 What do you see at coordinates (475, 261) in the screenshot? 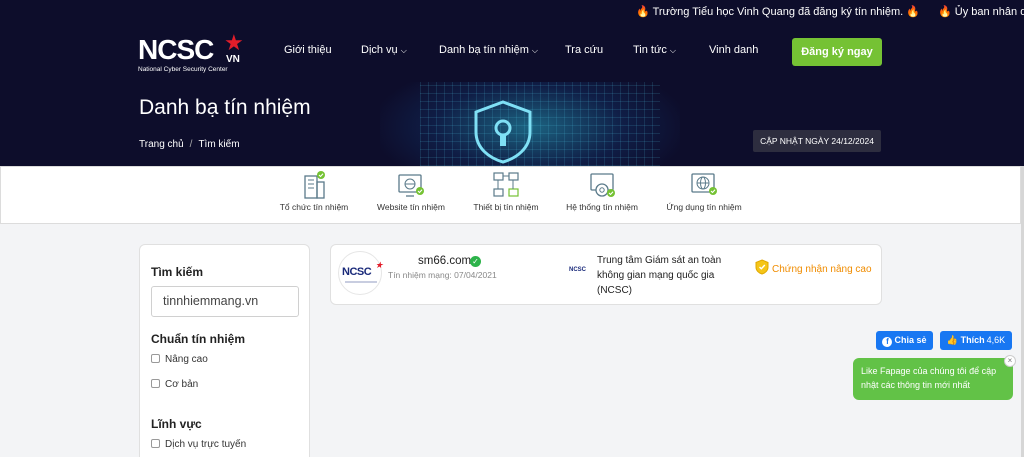
I see `verified-check-icon: ✓` at bounding box center [475, 261].